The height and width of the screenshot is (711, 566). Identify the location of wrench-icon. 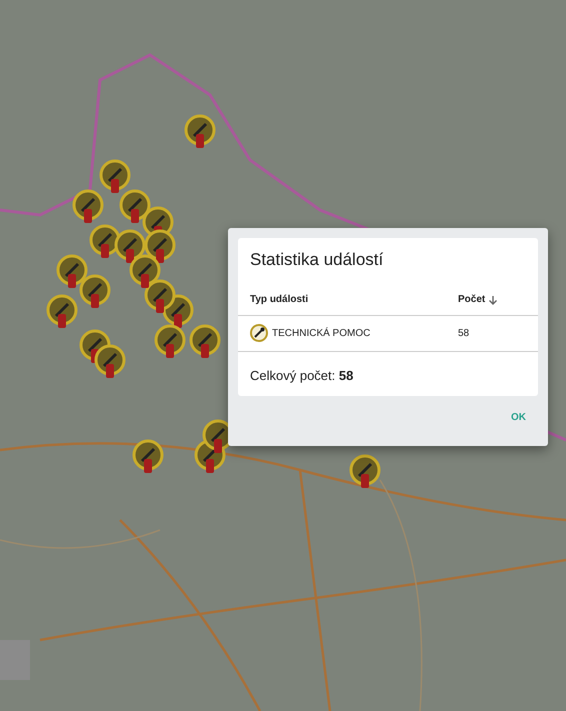
(259, 333).